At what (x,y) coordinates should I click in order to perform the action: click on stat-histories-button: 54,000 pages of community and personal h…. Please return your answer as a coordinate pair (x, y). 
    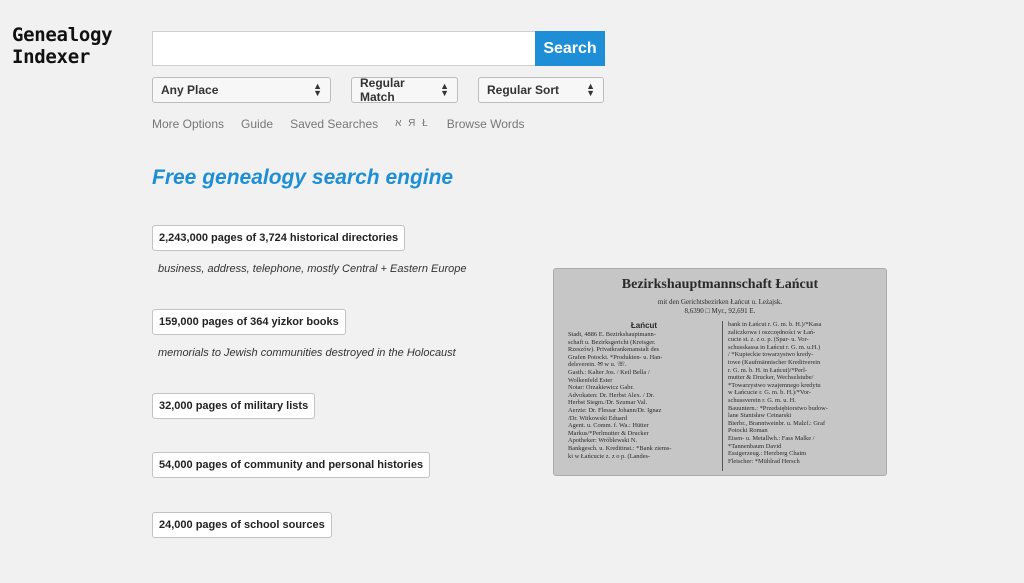
    Looking at the image, I should click on (291, 465).